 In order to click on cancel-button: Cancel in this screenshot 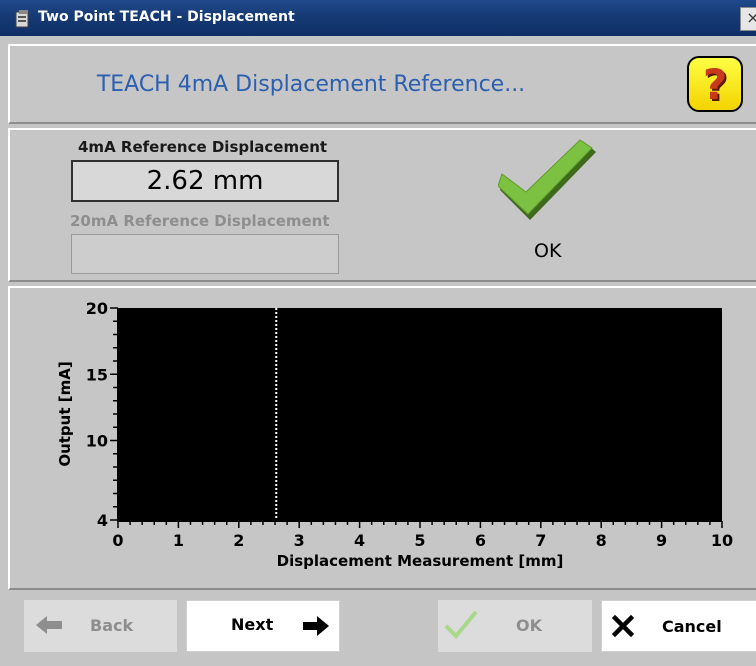, I will do `click(678, 626)`.